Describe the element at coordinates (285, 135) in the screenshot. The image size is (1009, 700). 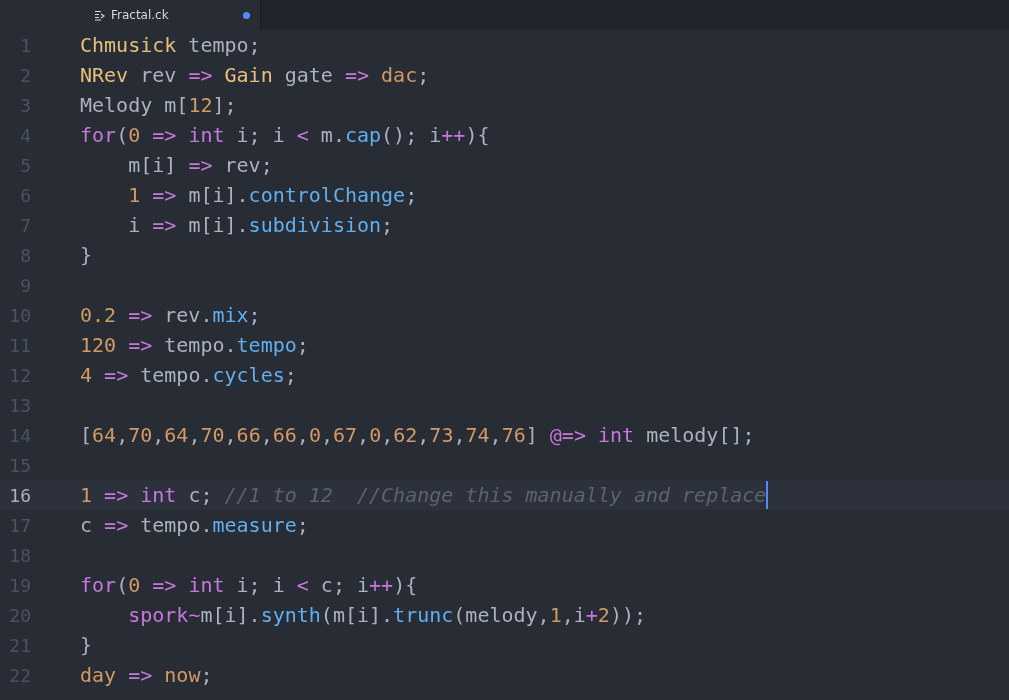
I see `code-line: for(0 => int i; i < m.cap(); i++){` at that location.